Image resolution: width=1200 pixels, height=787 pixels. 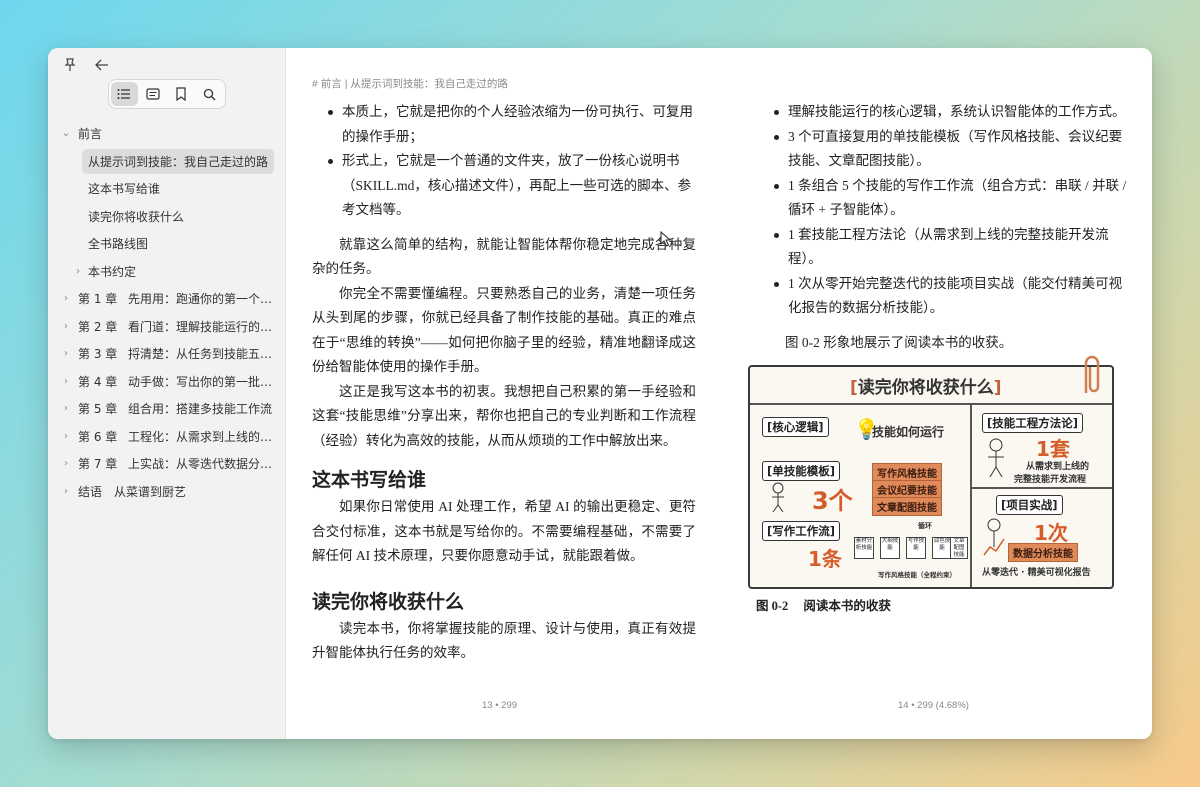 What do you see at coordinates (166, 272) in the screenshot?
I see `toc-item-conventions: › 本书约定` at bounding box center [166, 272].